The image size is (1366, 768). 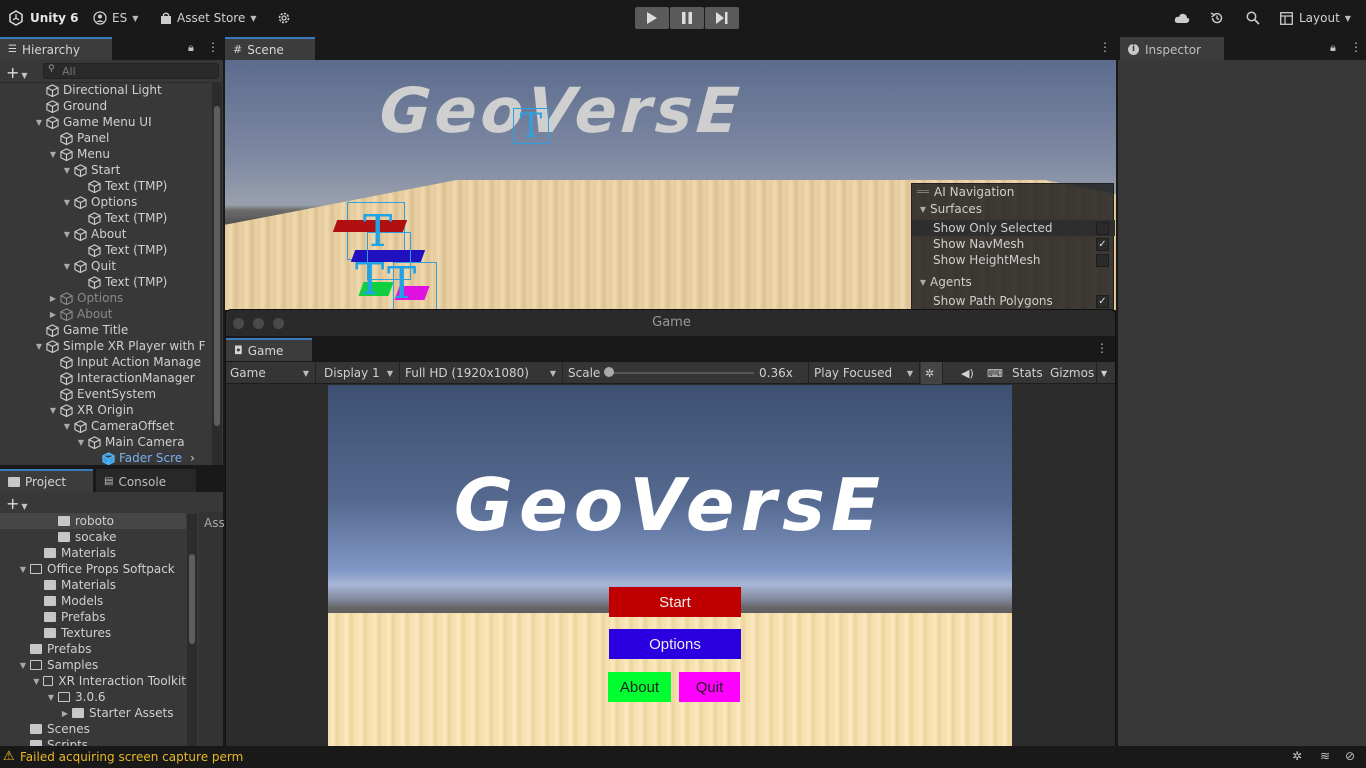 I want to click on hierarchy-item: Input Action Manage, so click(x=106, y=362).